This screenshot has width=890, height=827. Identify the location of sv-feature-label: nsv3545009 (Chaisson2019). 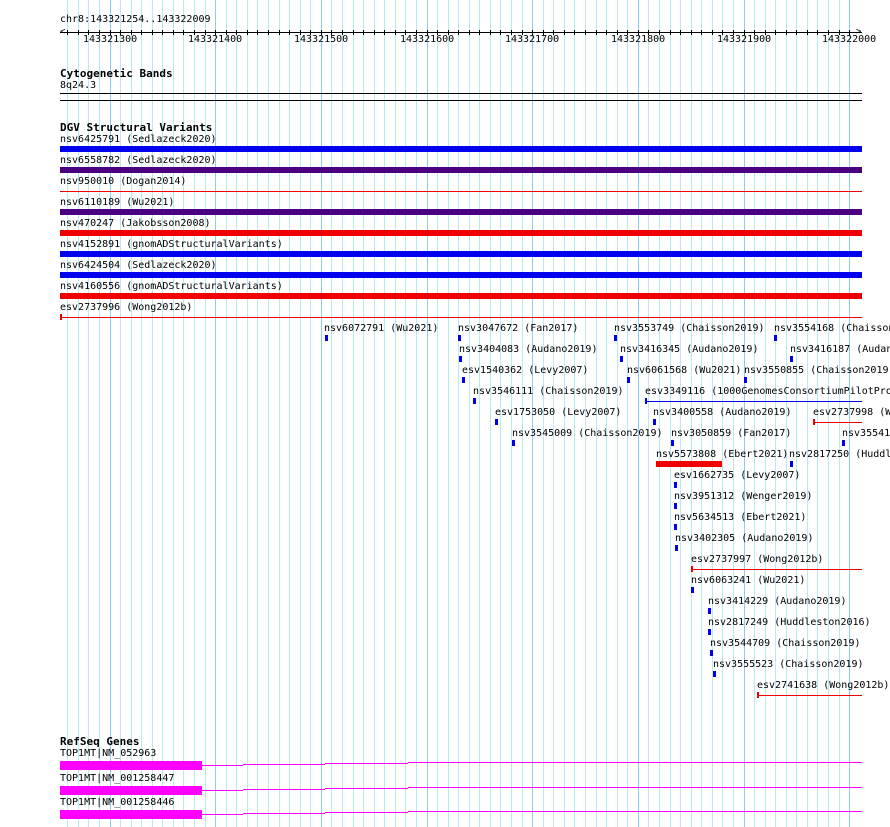
(587, 433).